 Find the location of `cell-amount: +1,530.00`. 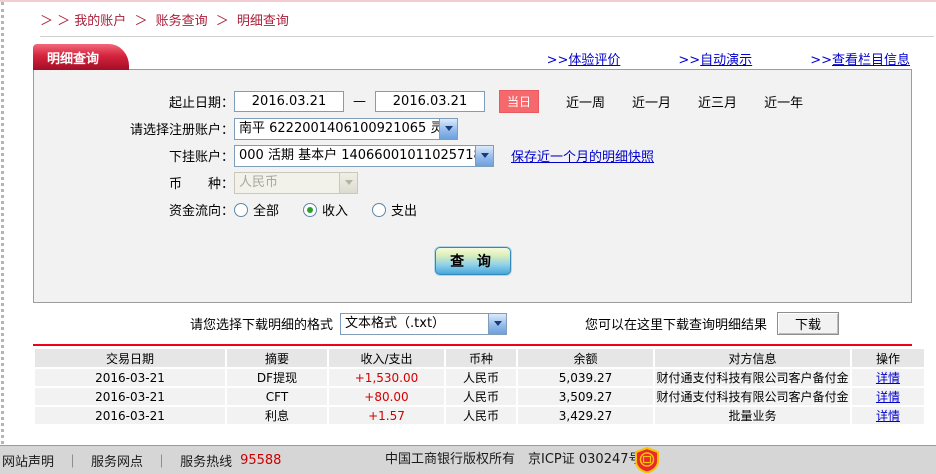

cell-amount: +1,530.00 is located at coordinates (386, 377).